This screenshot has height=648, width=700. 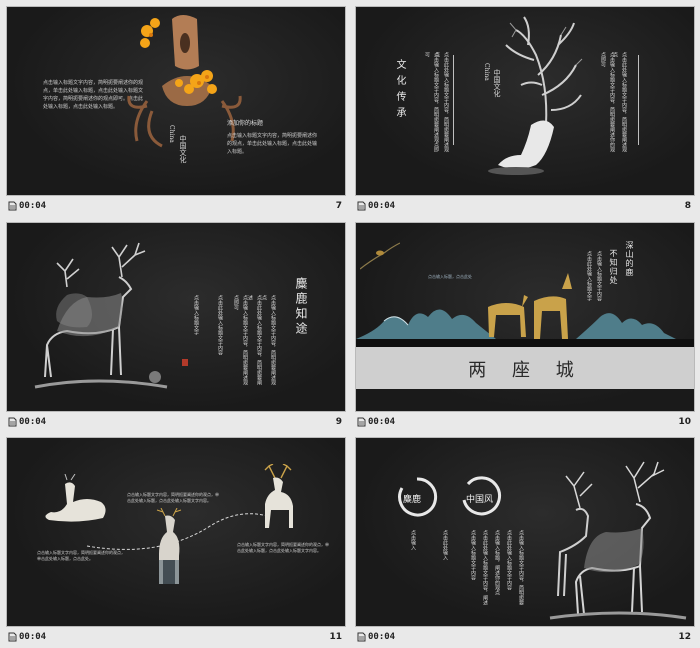 I want to click on slide-12-label-b: 中国风, so click(x=480, y=500).